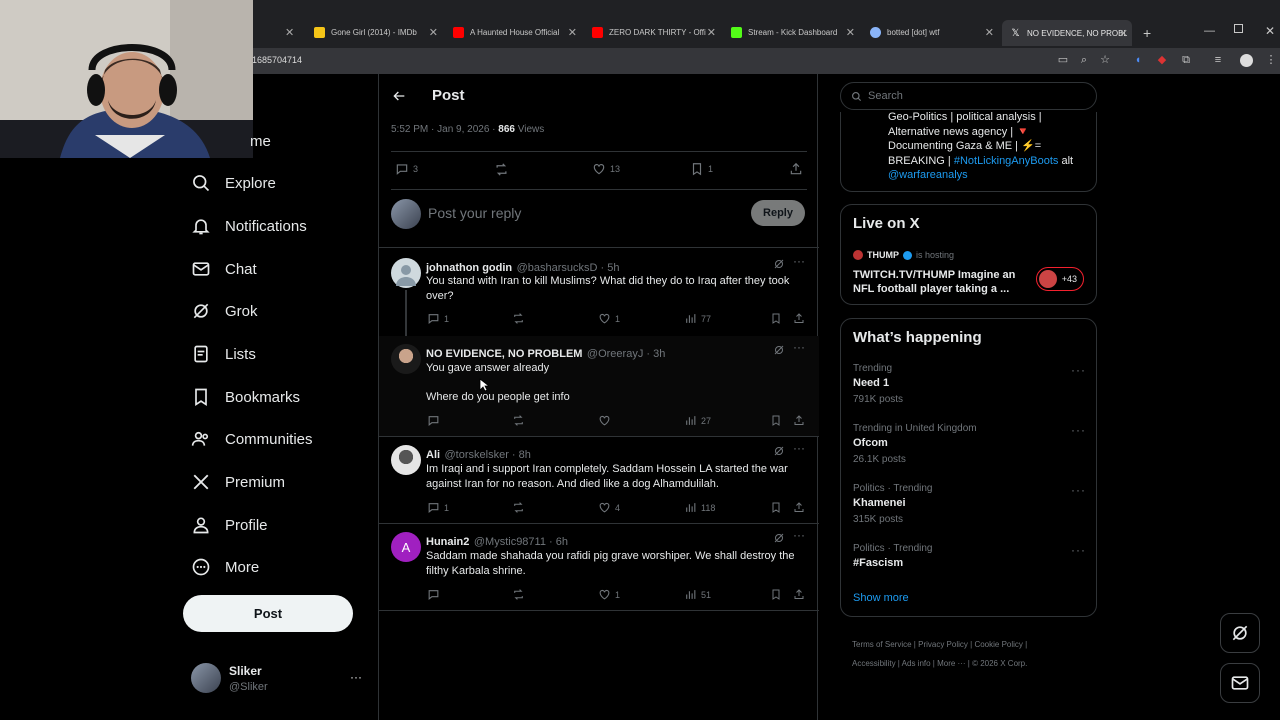 This screenshot has height=720, width=1280. I want to click on browser-tab-imdb: Gone Girl (2014) - IMDb ✕, so click(376, 32).